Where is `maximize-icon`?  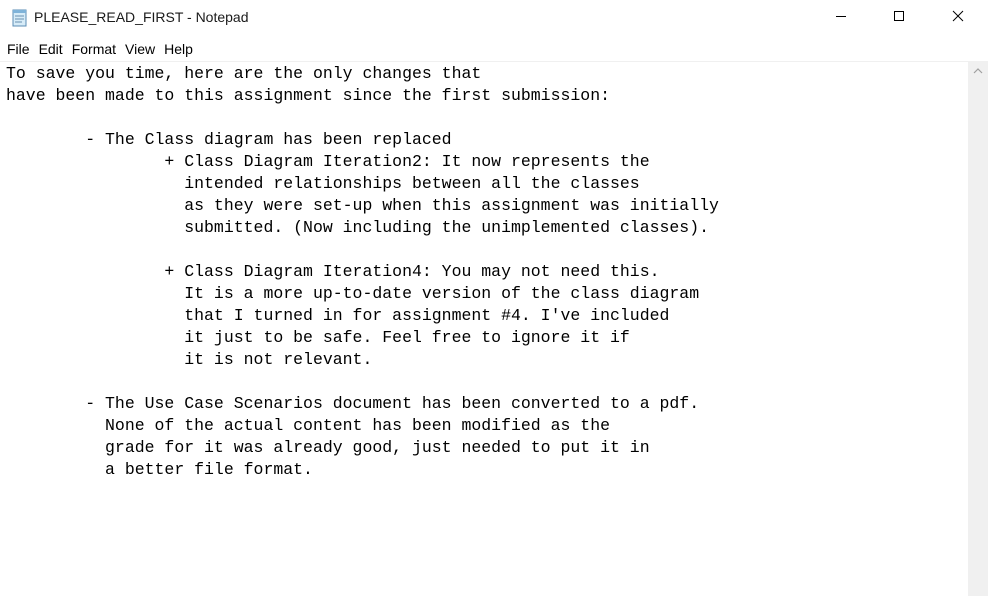
maximize-icon is located at coordinates (899, 18).